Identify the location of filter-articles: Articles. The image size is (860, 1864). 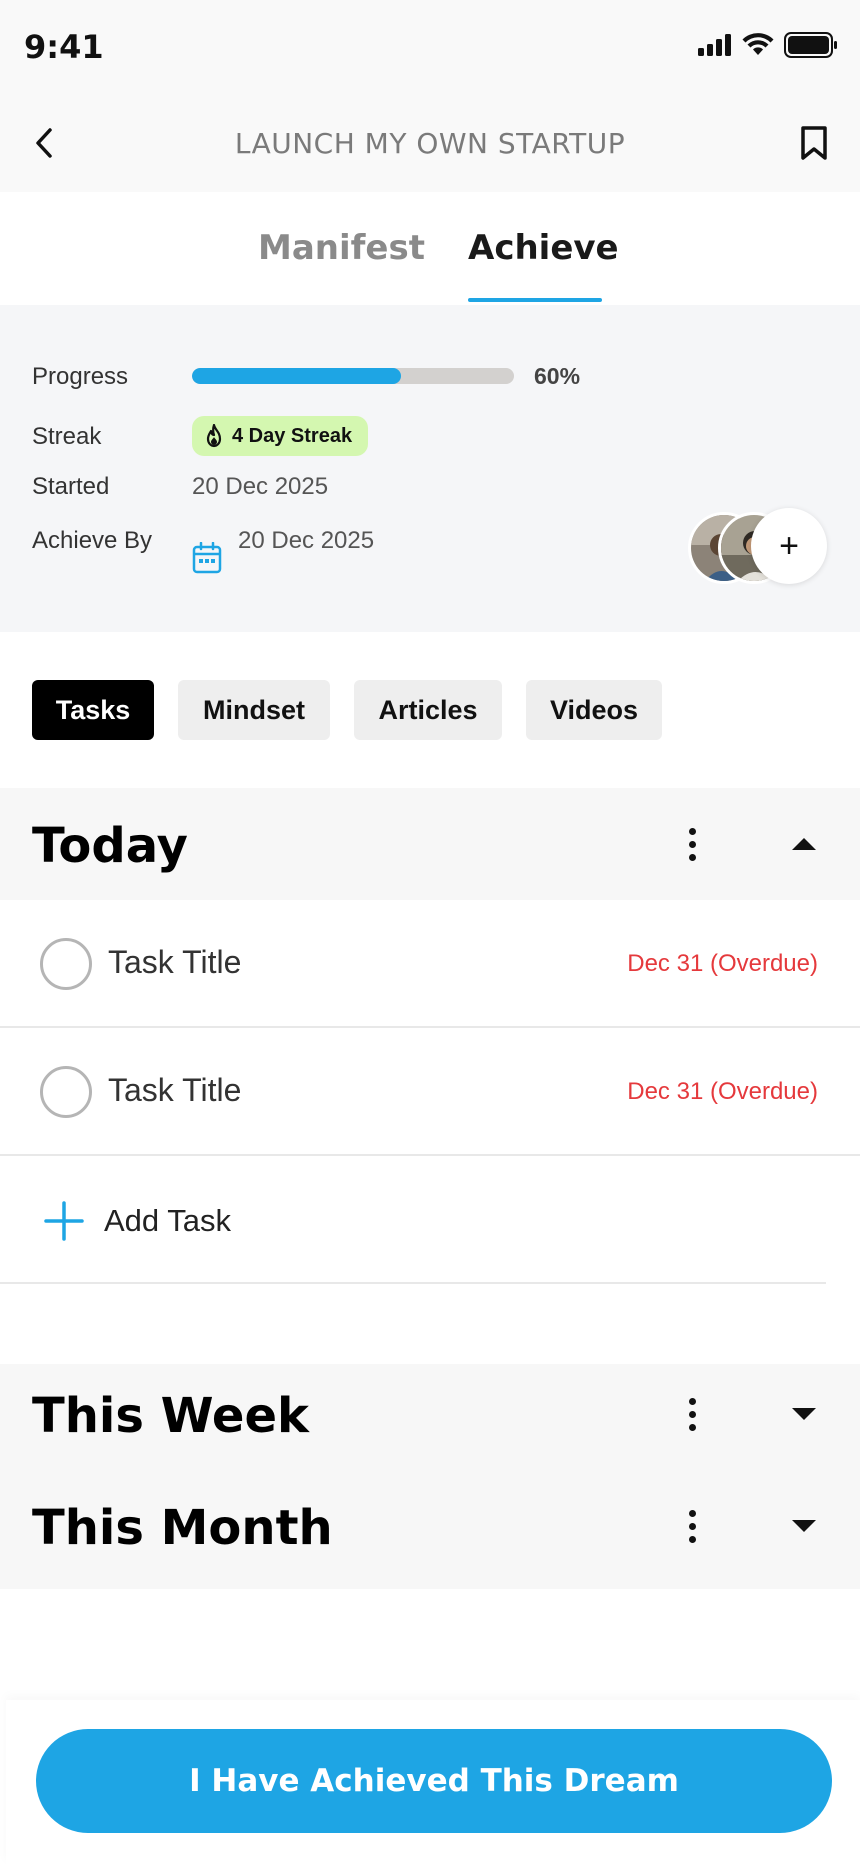
(428, 710).